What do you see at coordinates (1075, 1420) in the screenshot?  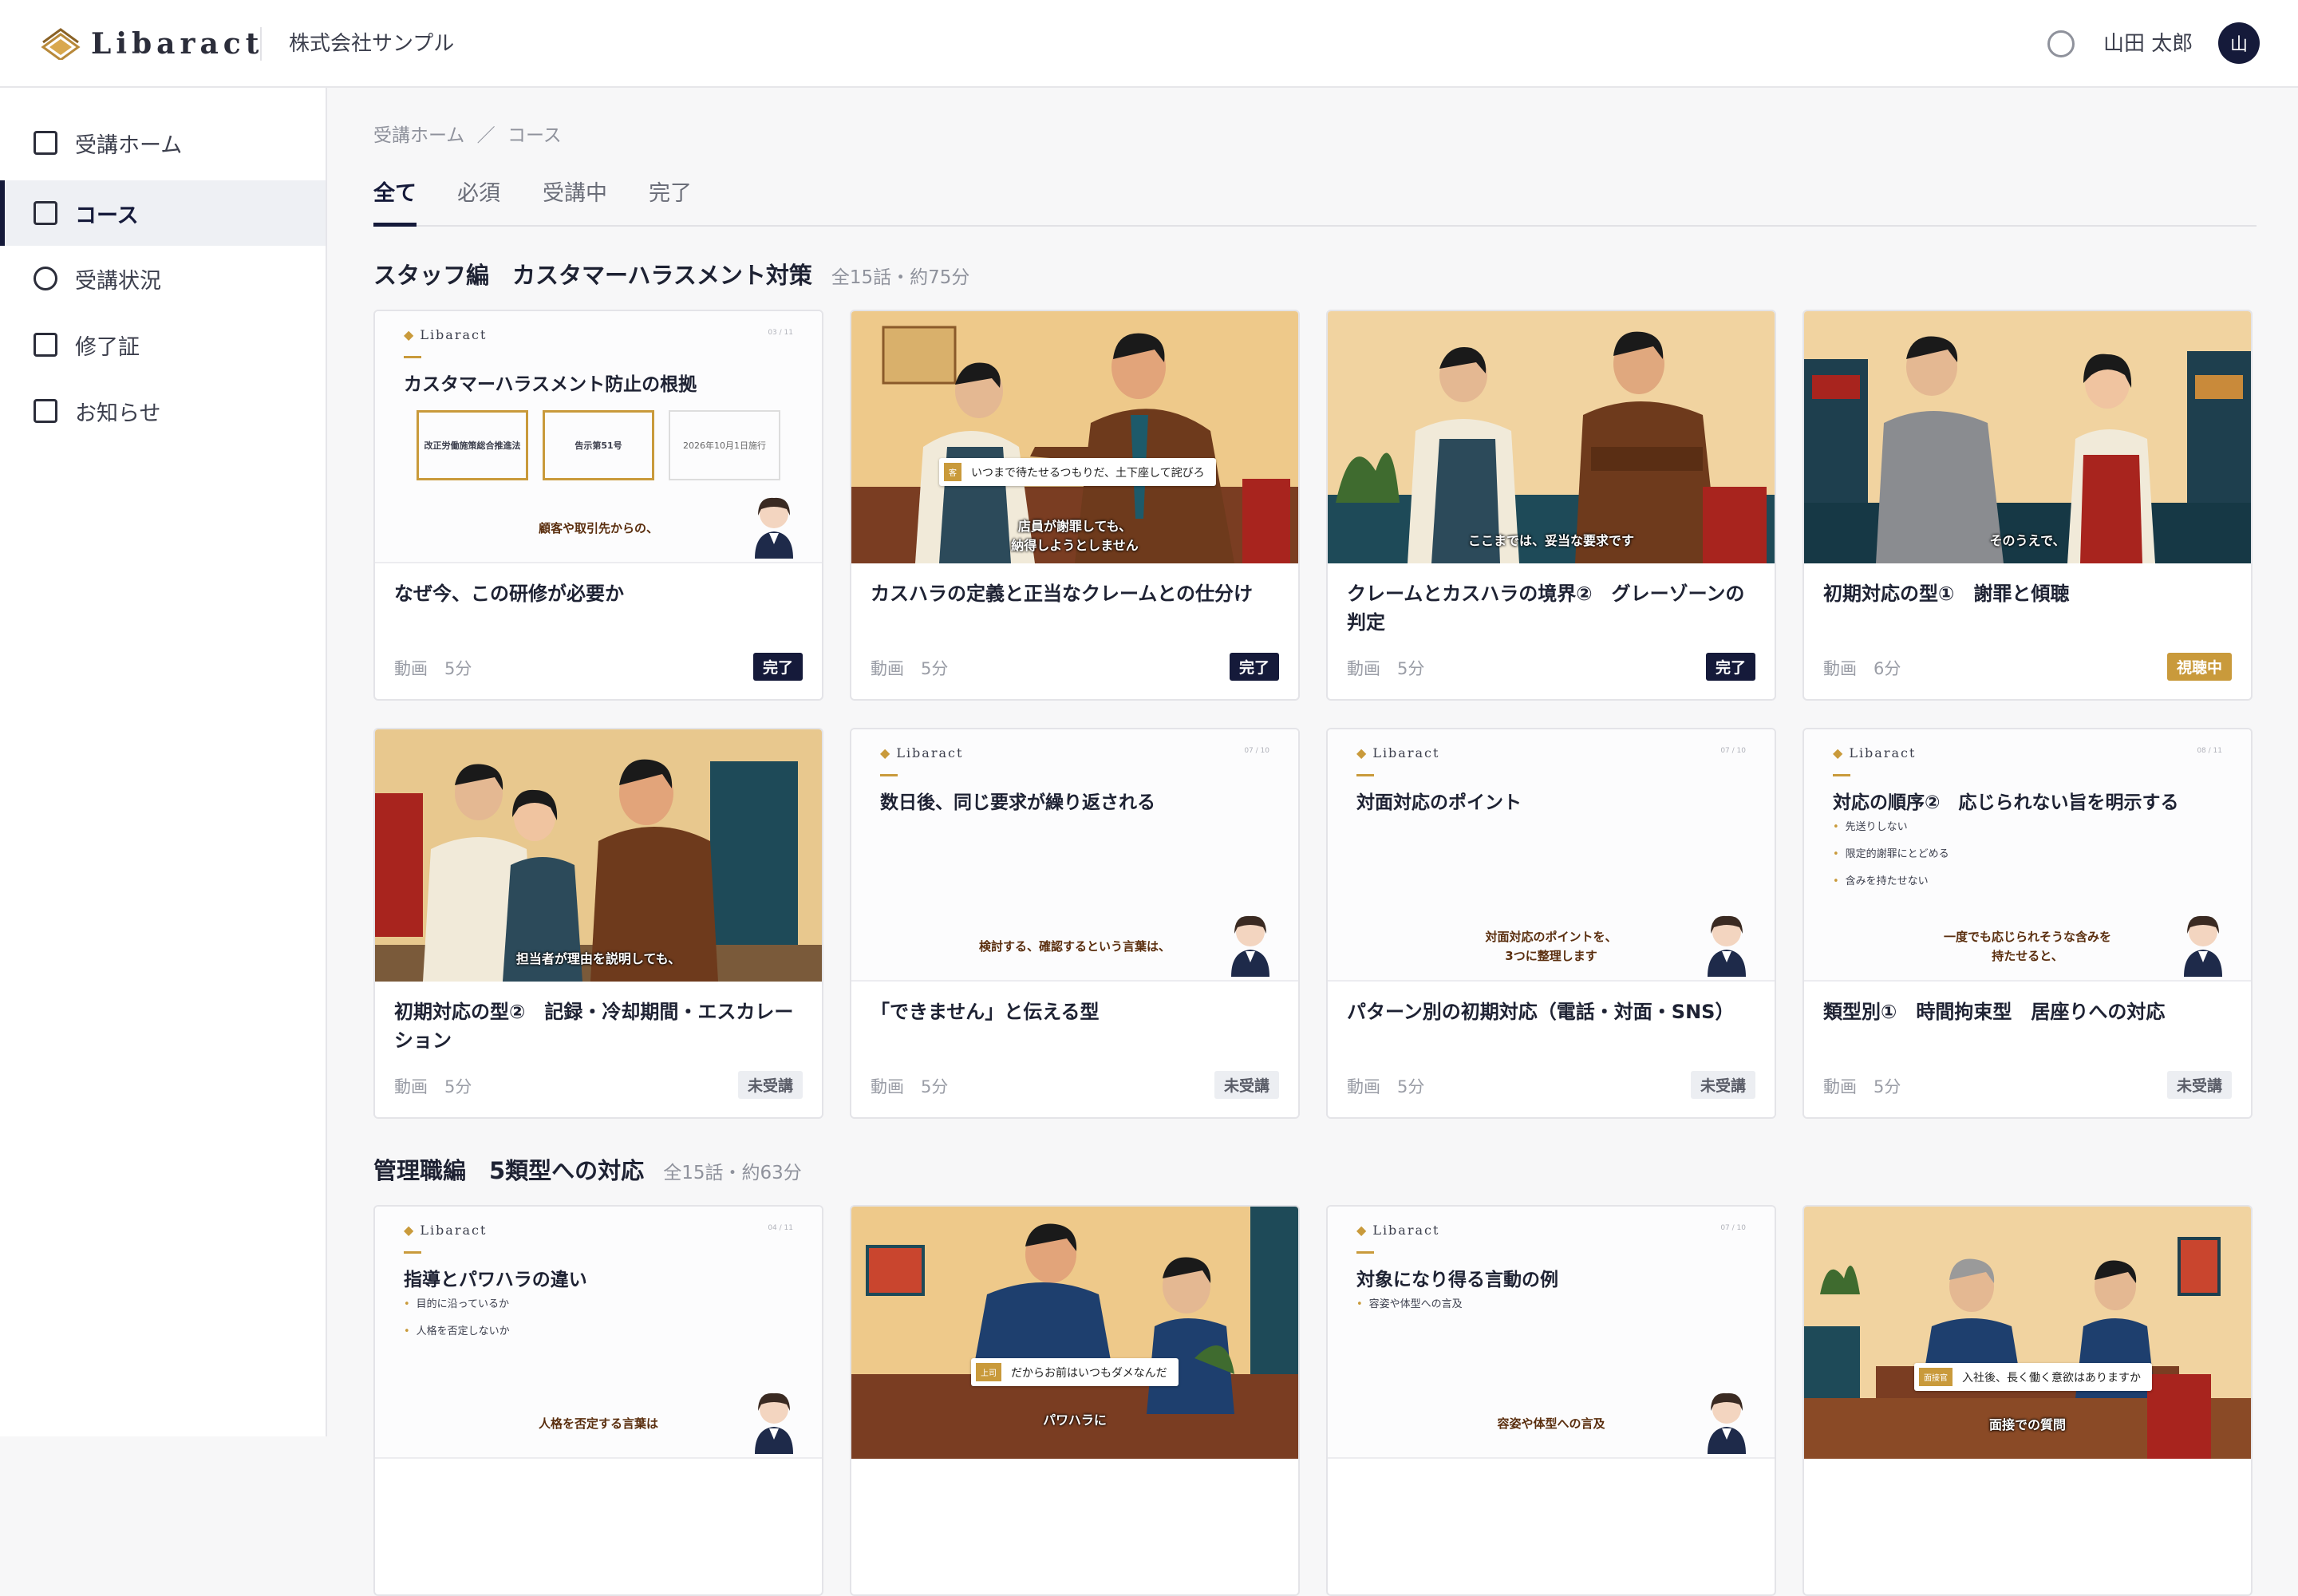 I see `photo-caption: パワハラに` at bounding box center [1075, 1420].